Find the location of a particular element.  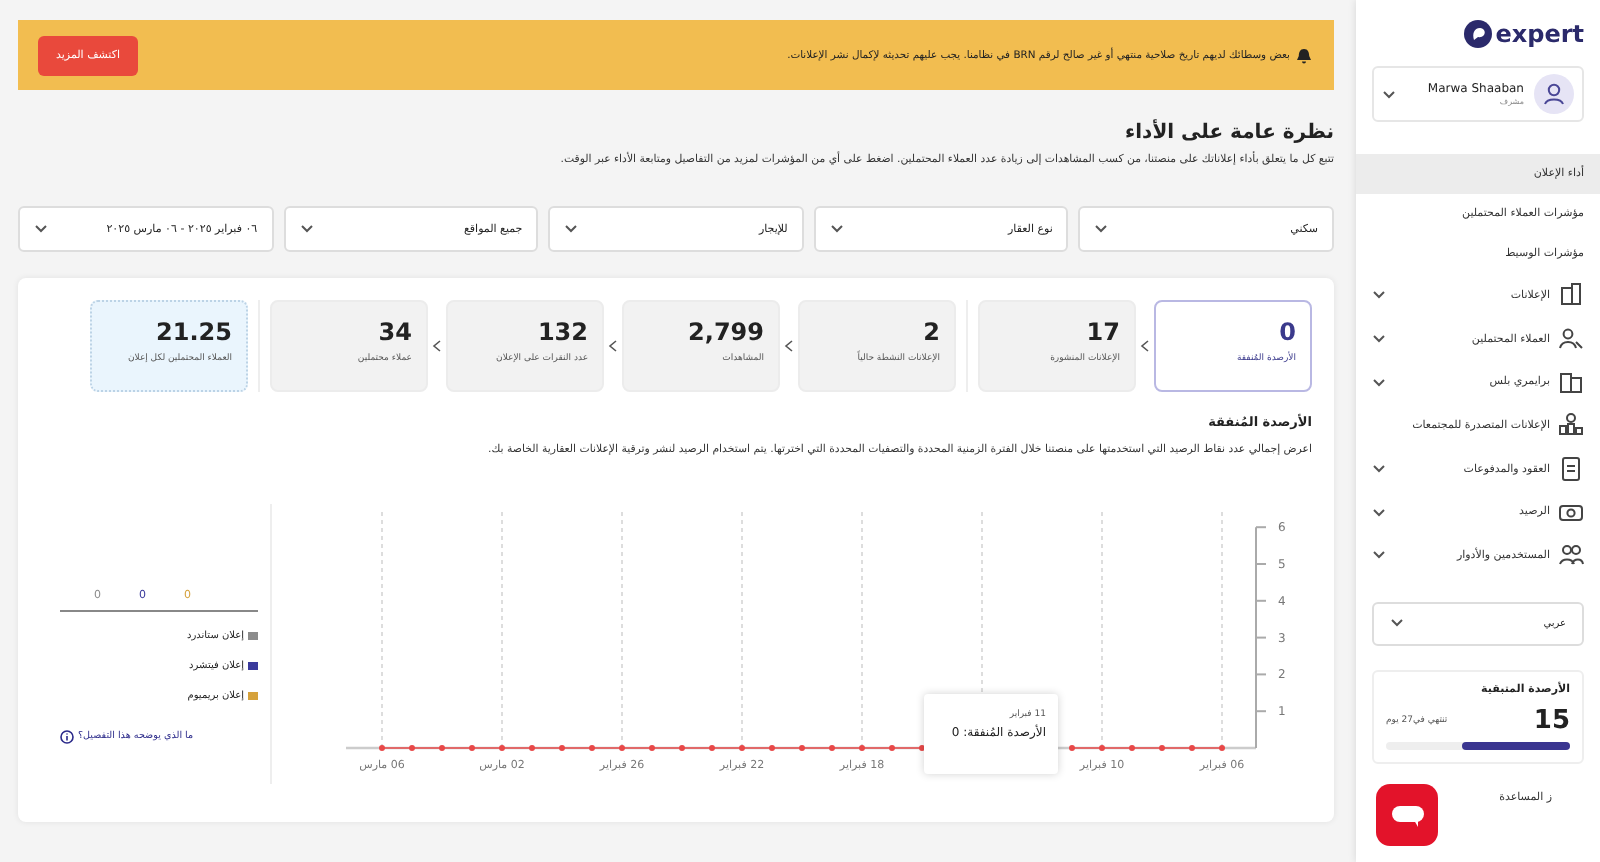

chat-button is located at coordinates (1407, 815).